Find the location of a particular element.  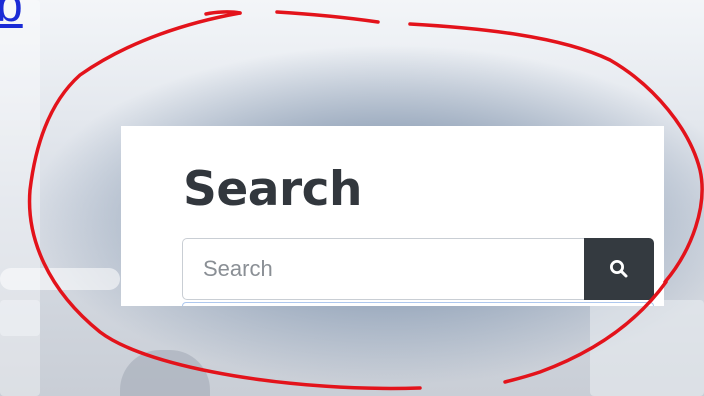

widget-title: Search is located at coordinates (272, 189).